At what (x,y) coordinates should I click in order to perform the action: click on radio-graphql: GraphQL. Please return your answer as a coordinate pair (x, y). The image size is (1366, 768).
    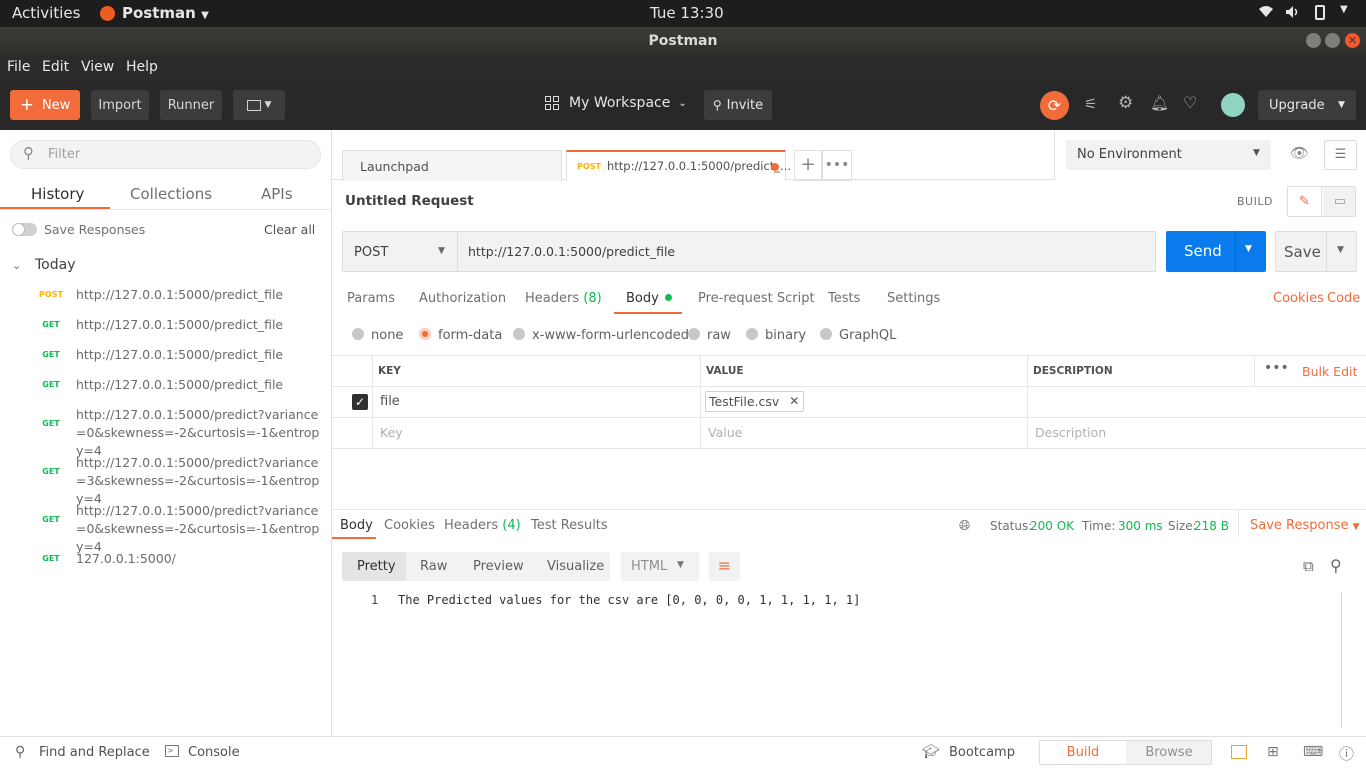
    Looking at the image, I should click on (858, 335).